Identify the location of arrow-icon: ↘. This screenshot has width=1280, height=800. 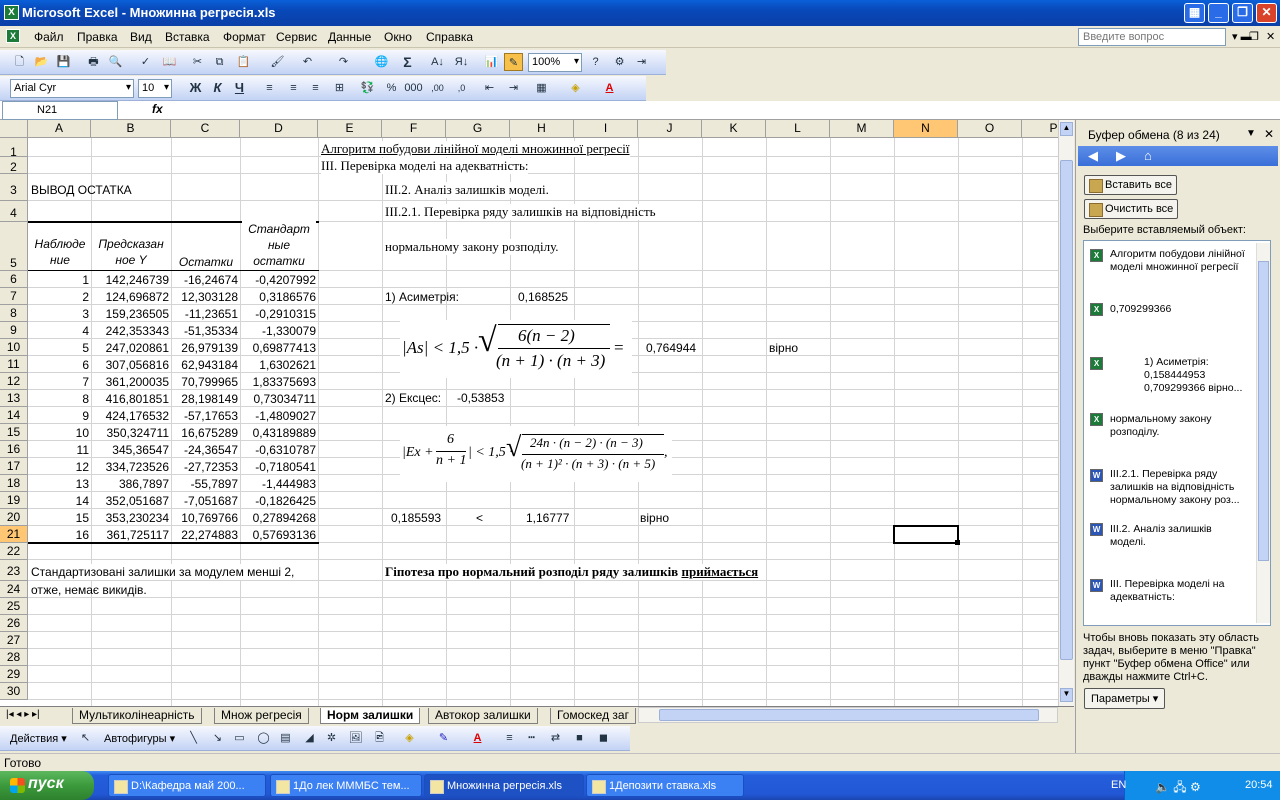
(217, 738).